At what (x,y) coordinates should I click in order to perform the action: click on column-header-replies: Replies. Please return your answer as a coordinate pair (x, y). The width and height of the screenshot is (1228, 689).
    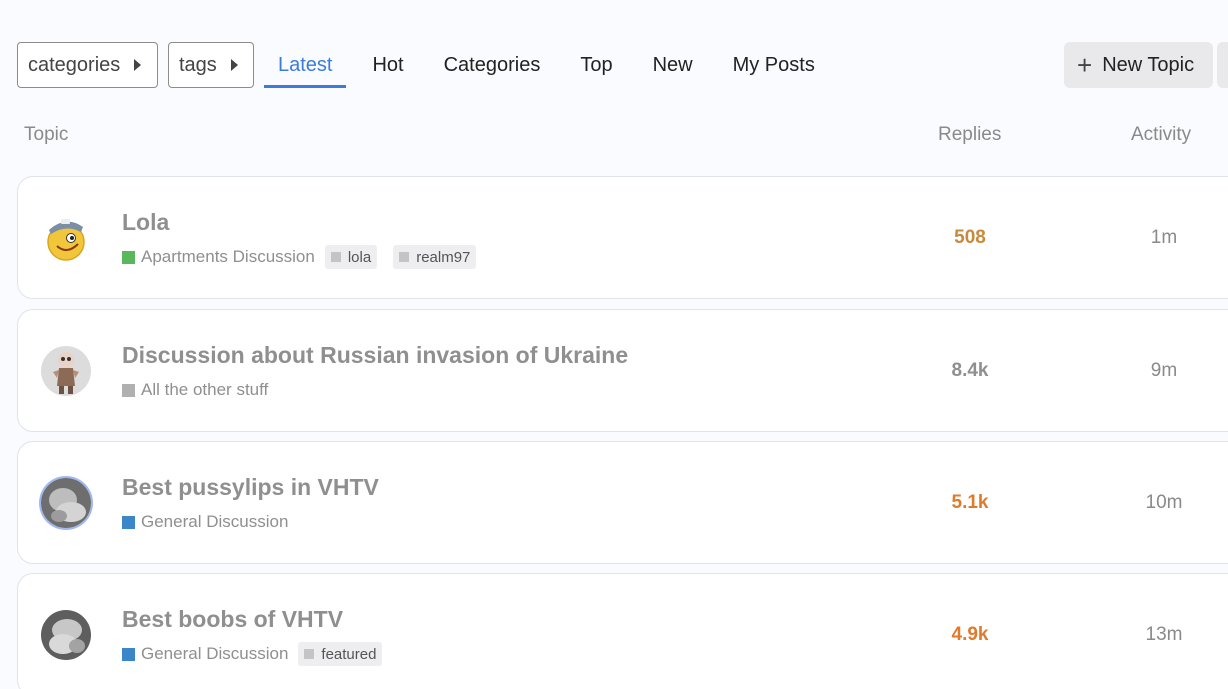
    Looking at the image, I should click on (969, 135).